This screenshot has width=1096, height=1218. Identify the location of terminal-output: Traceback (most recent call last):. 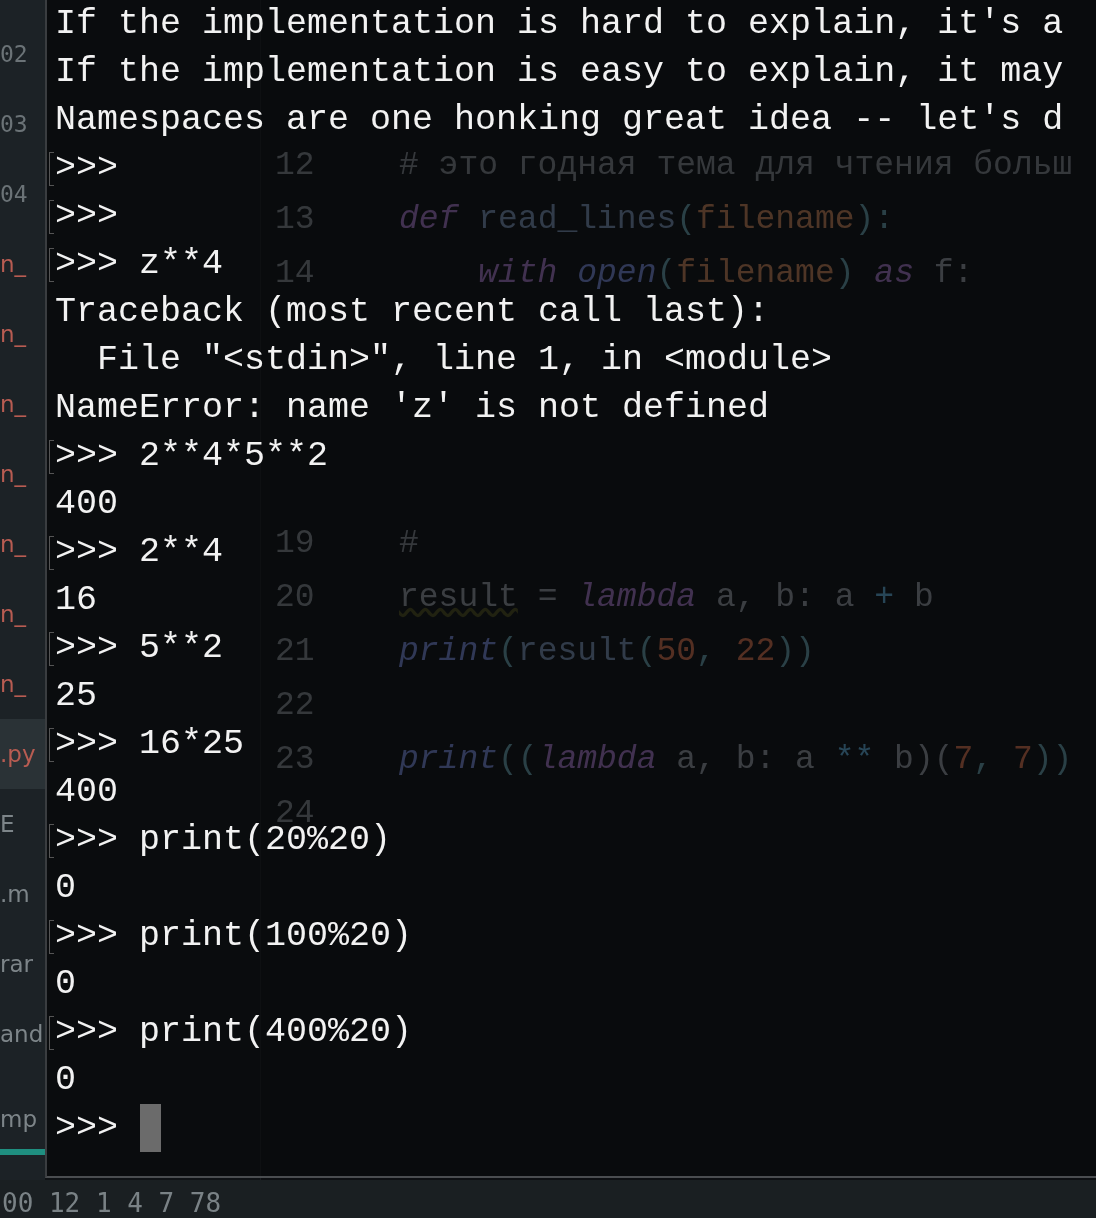
(412, 312).